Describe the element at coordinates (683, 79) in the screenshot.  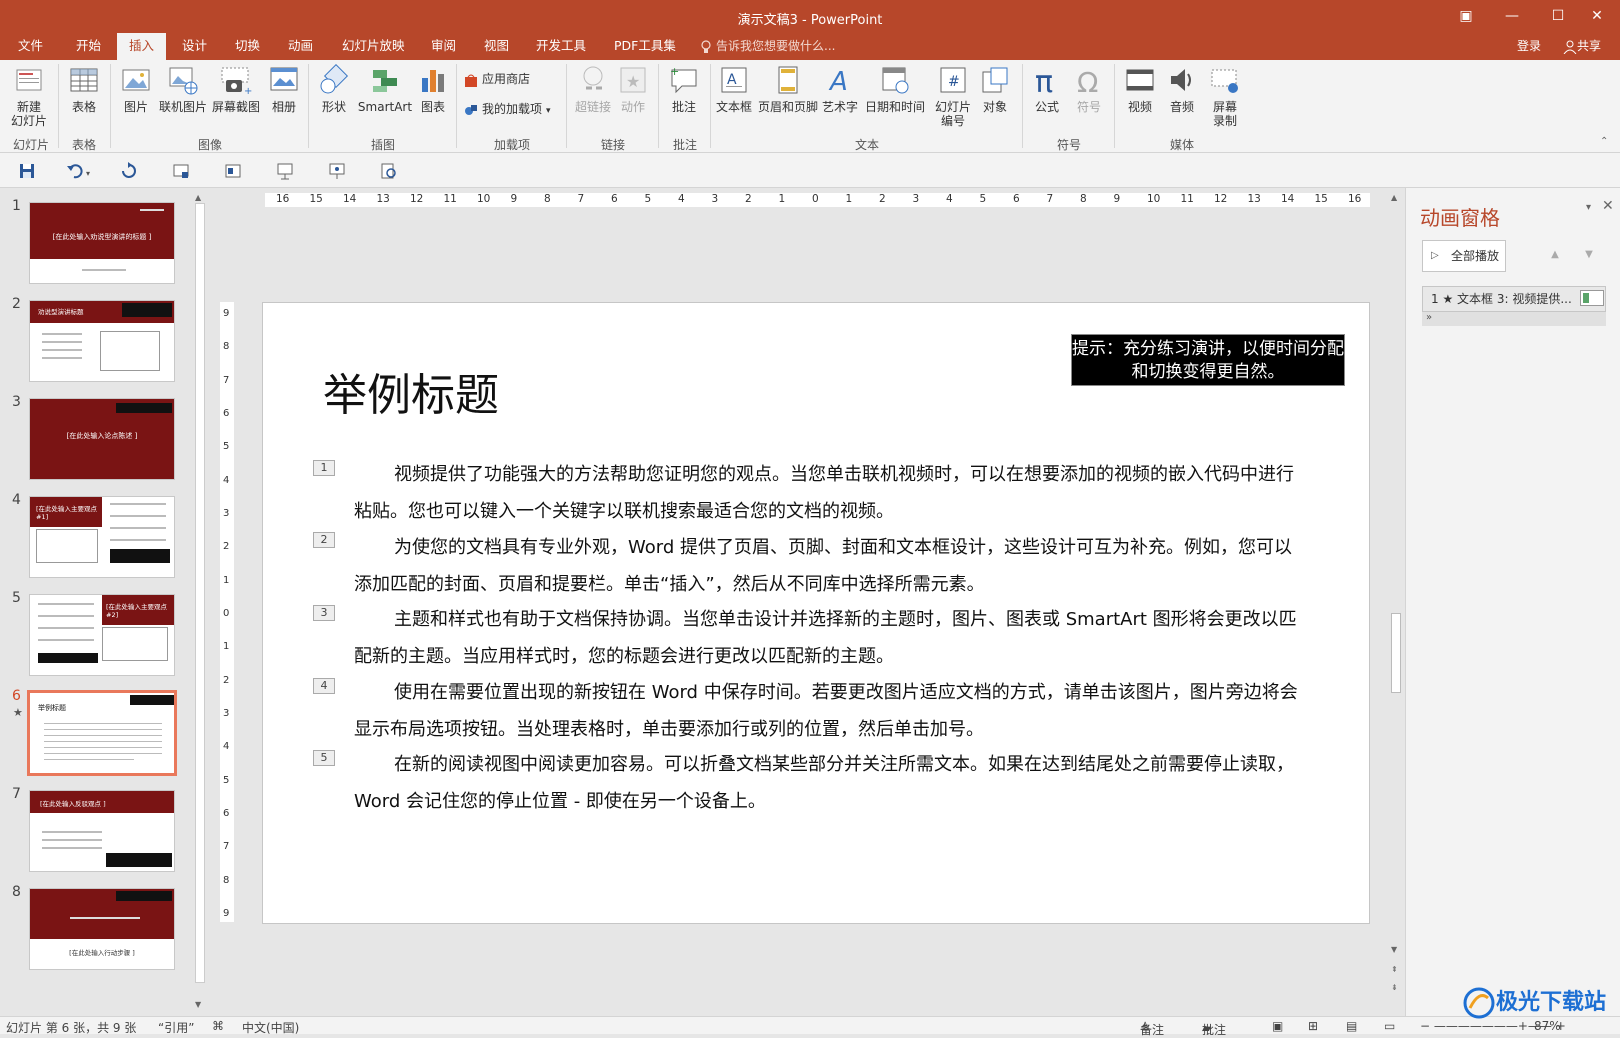
I see `comment-icon: +` at that location.